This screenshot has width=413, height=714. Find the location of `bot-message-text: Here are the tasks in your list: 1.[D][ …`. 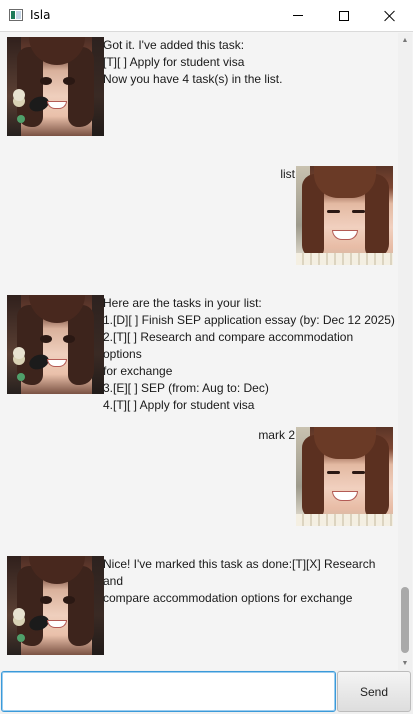

bot-message-text: Here are the tasks in your list: 1.[D][ … is located at coordinates (249, 354).